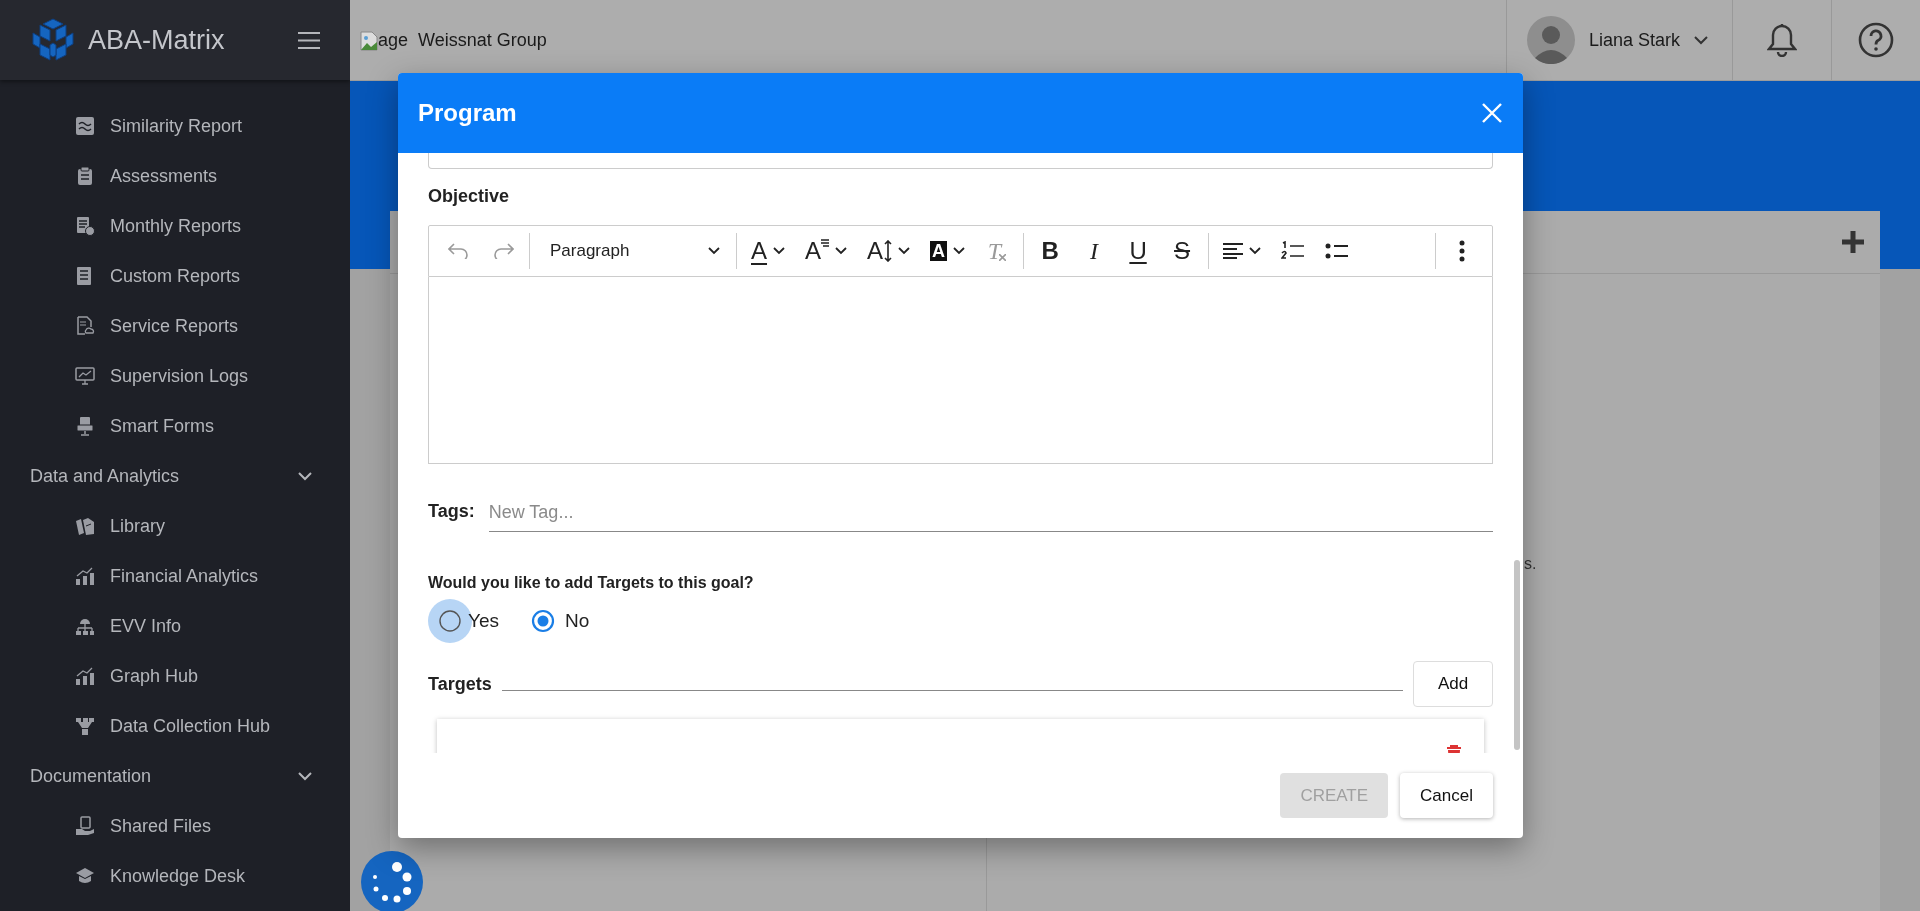  Describe the element at coordinates (768, 251) in the screenshot. I see `font-color-button: A` at that location.